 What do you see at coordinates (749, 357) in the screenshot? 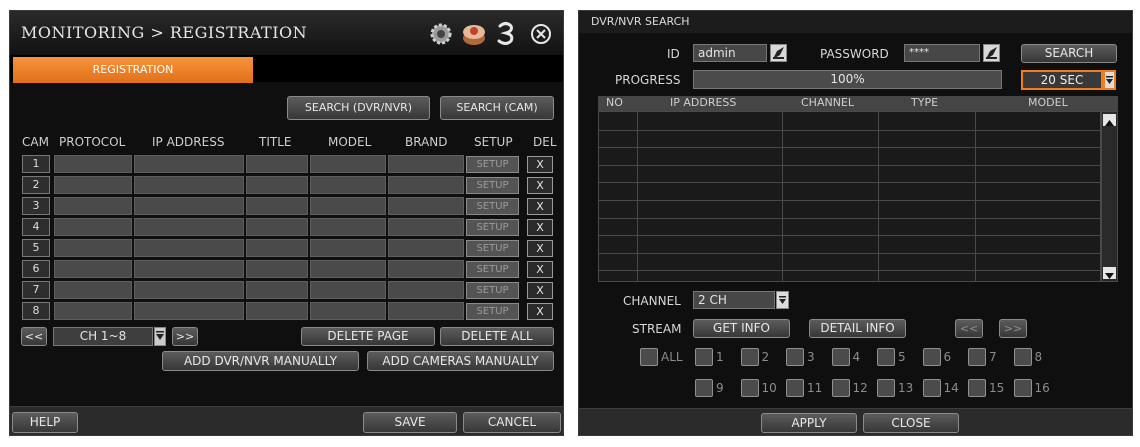
I see `channel-2-checkbox` at bounding box center [749, 357].